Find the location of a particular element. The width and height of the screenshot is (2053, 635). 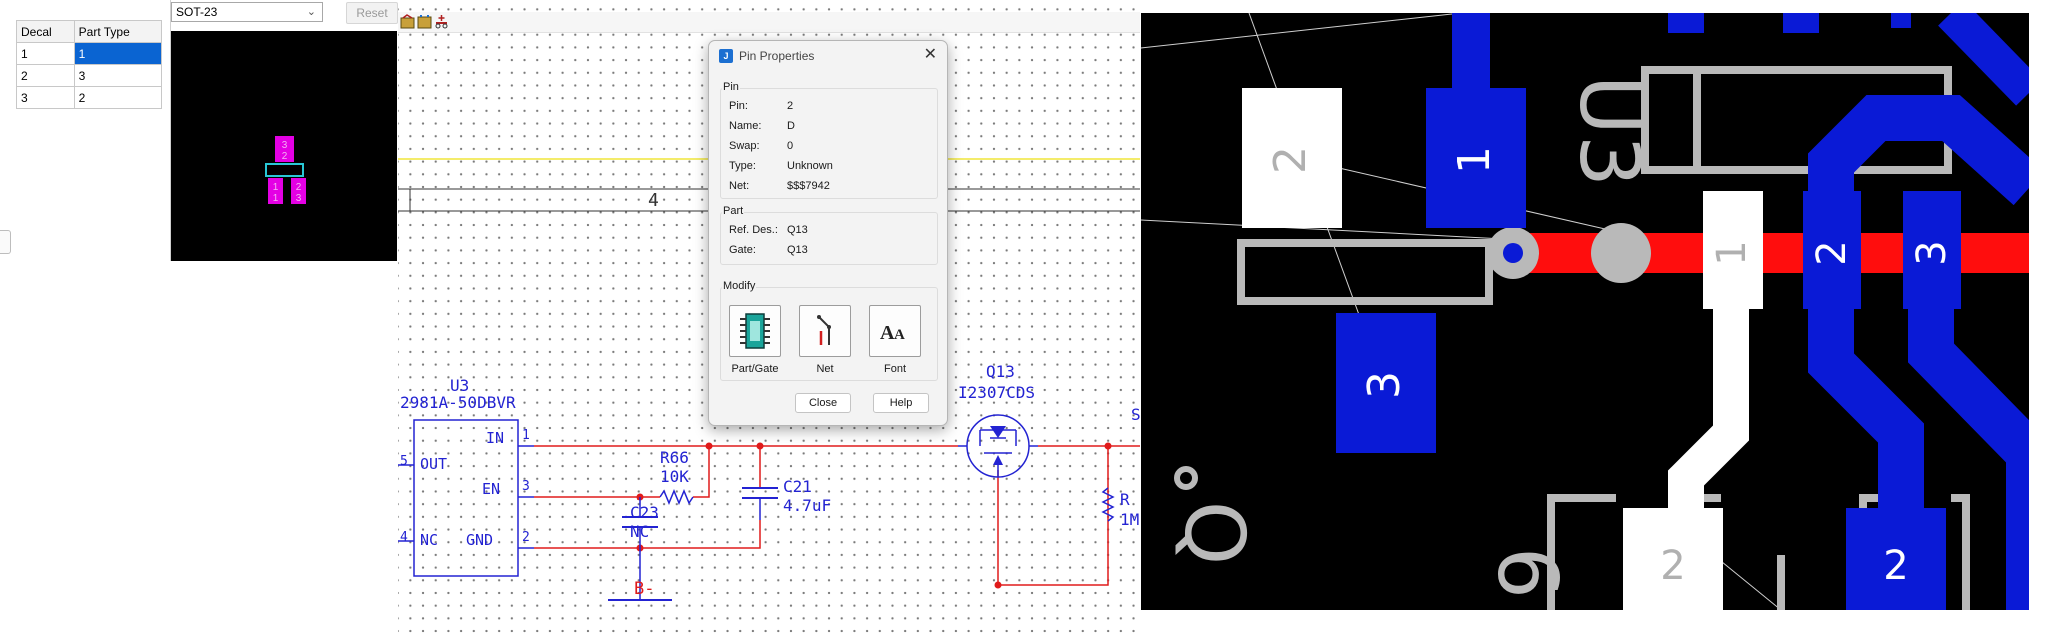

white-trace is located at coordinates (1708, 405).